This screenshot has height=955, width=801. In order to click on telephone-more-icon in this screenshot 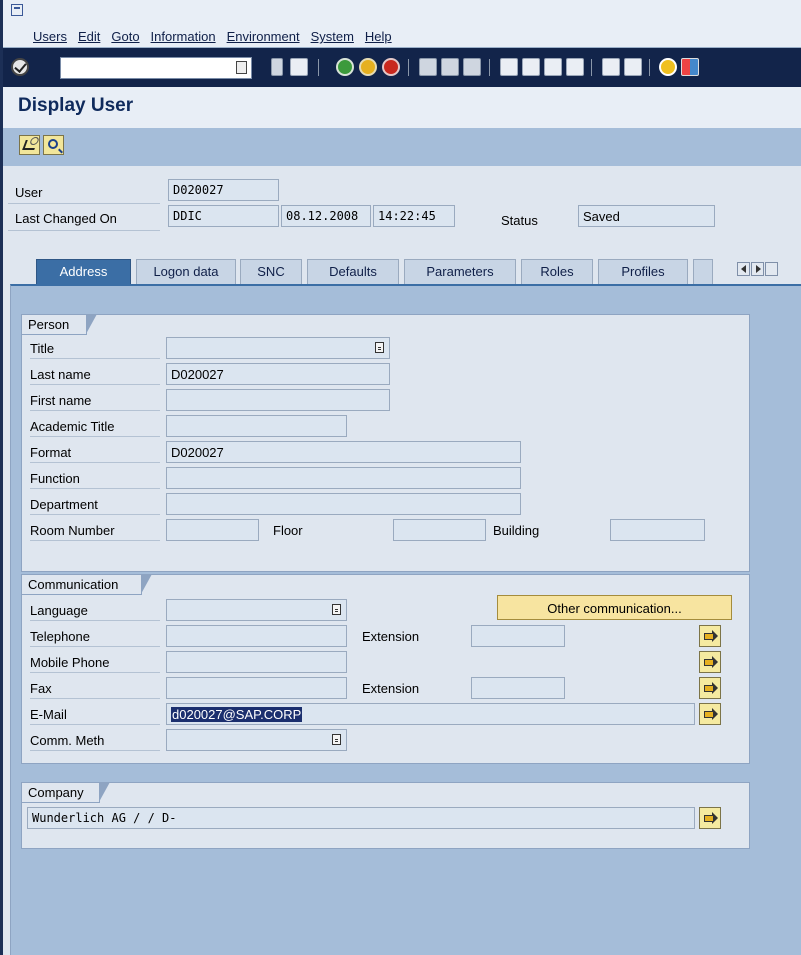, I will do `click(710, 636)`.